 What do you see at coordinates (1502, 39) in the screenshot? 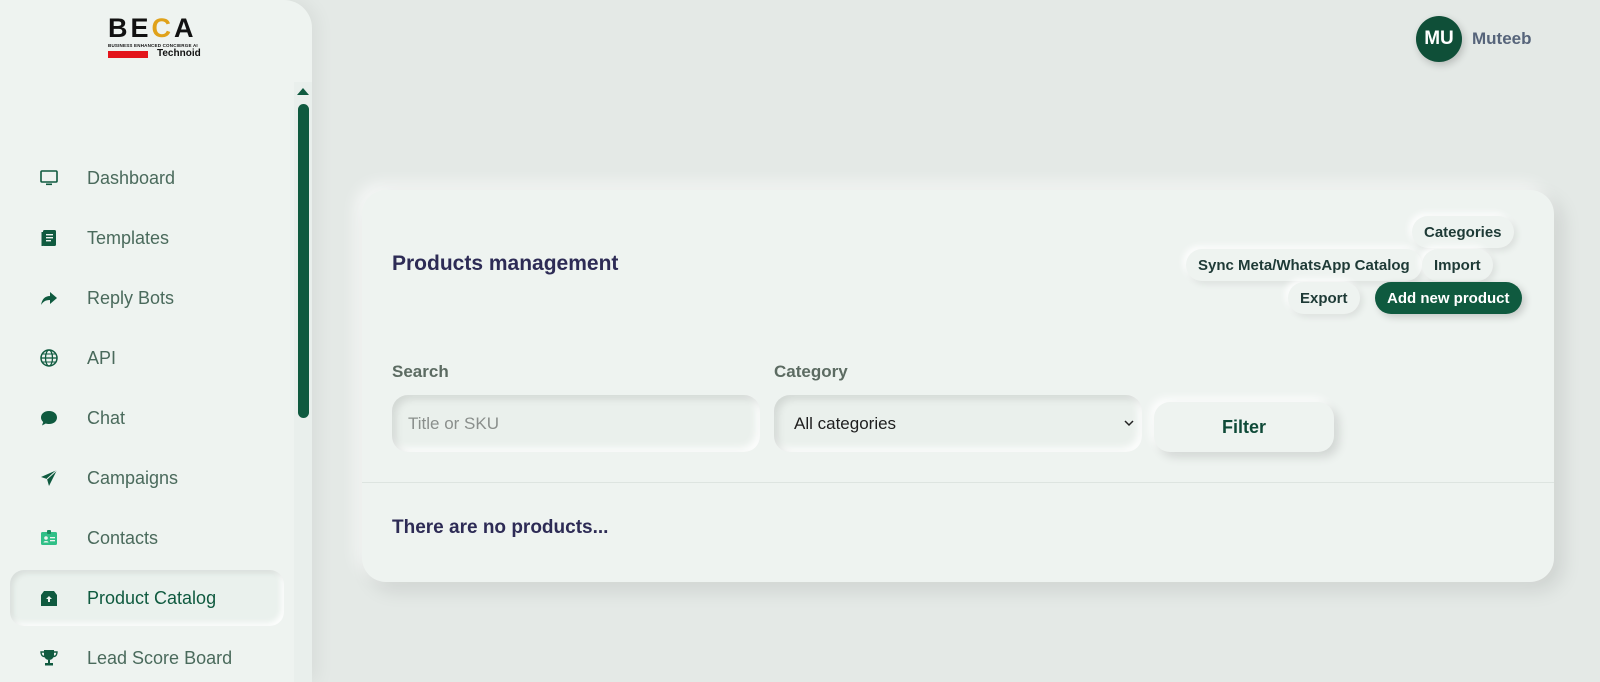
I see `user-name: Muteeb` at bounding box center [1502, 39].